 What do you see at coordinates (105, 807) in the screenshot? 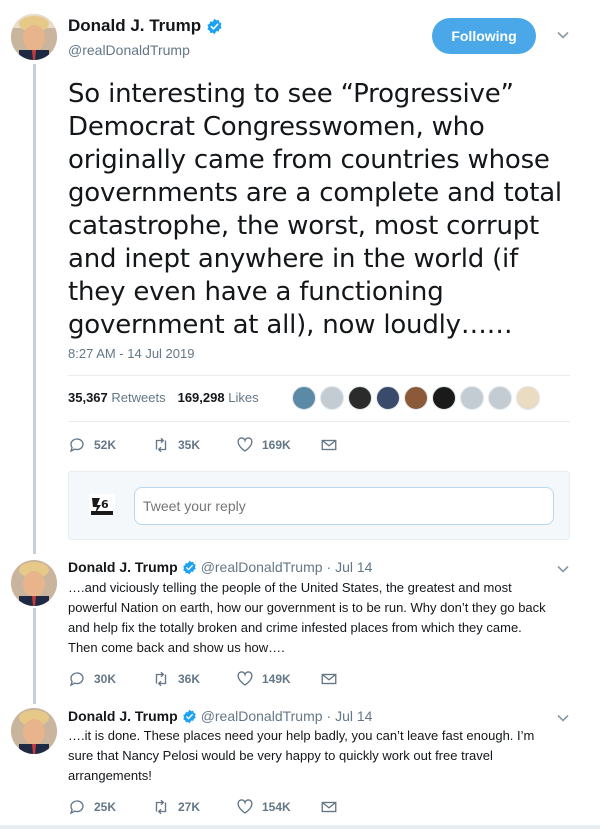
I see `reply-count: 25K` at bounding box center [105, 807].